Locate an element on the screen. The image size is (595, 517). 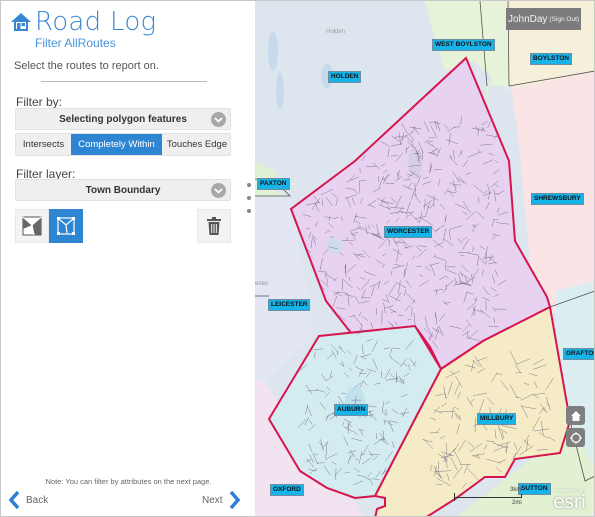
town-label-paxton: PAXTON is located at coordinates (273, 184).